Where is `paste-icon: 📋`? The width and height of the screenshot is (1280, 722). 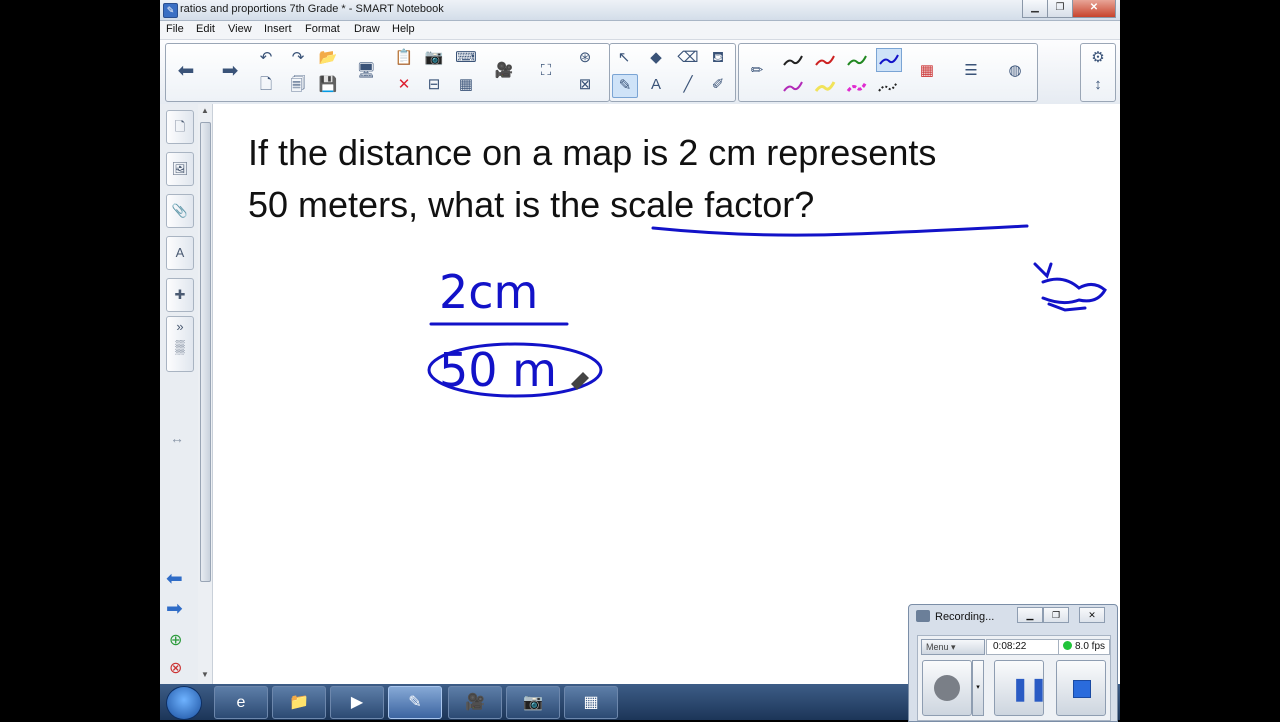 paste-icon: 📋 is located at coordinates (404, 58).